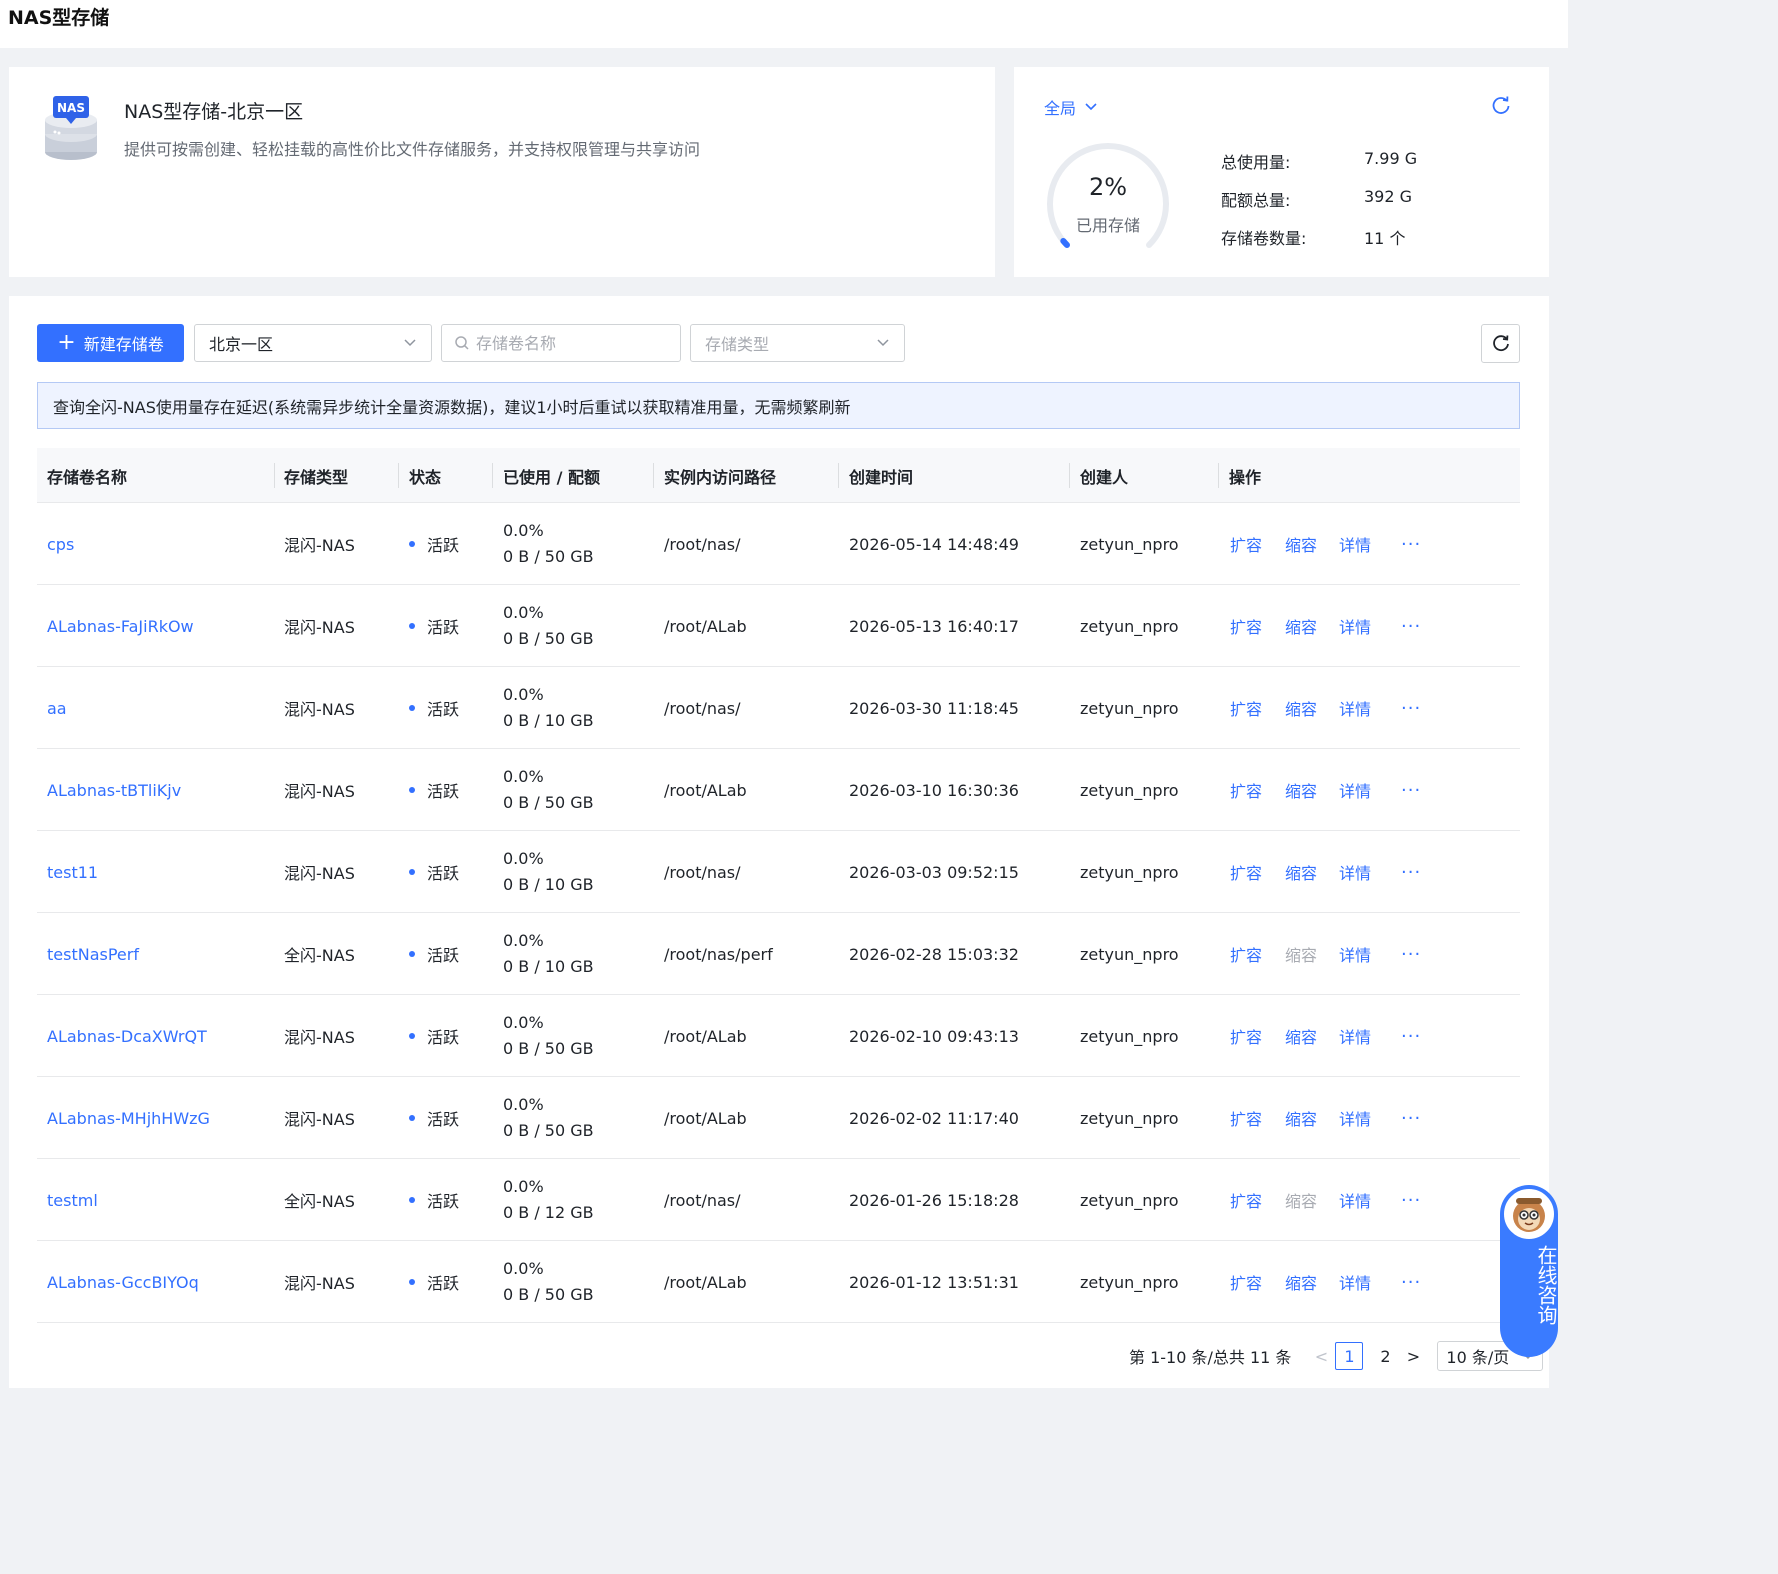  Describe the element at coordinates (1529, 1271) in the screenshot. I see `online-consult-button: 在线咨询` at that location.